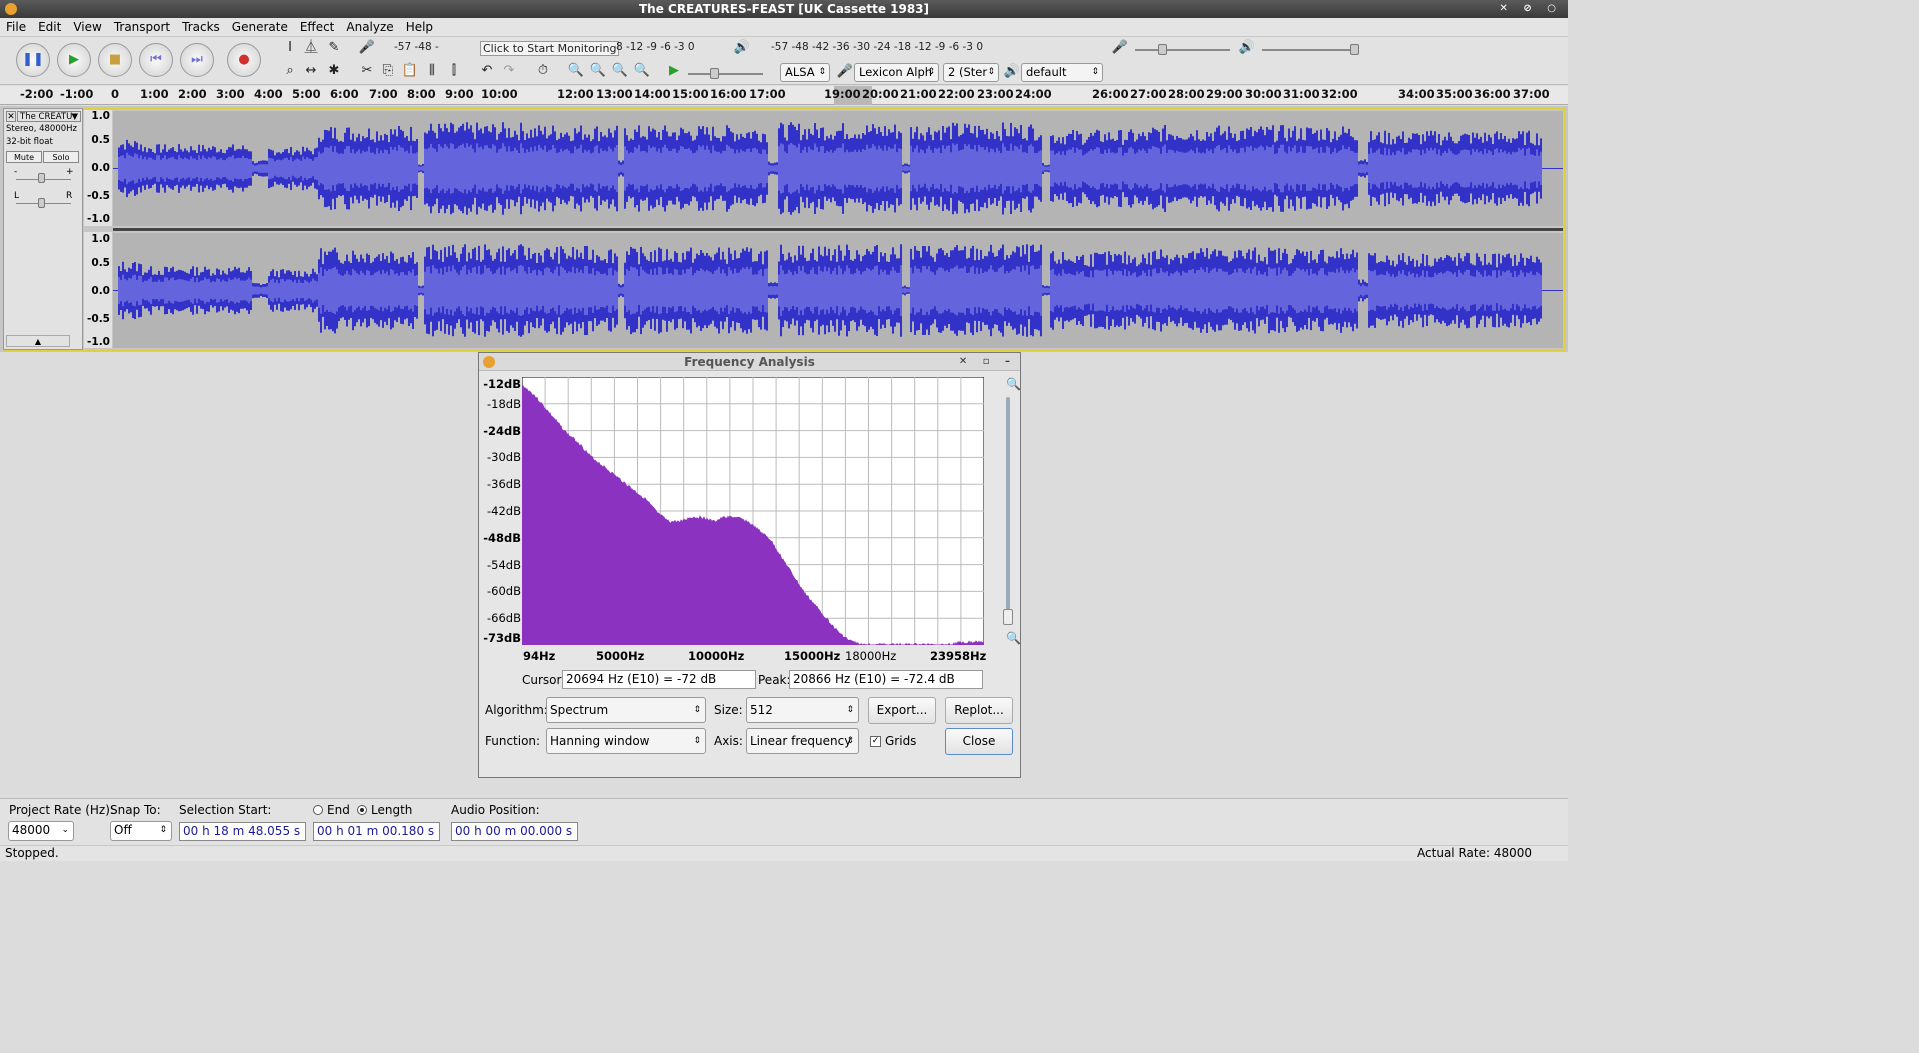 This screenshot has height=1053, width=1919. Describe the element at coordinates (290, 48) in the screenshot. I see `selection-tool-icon: I` at that location.